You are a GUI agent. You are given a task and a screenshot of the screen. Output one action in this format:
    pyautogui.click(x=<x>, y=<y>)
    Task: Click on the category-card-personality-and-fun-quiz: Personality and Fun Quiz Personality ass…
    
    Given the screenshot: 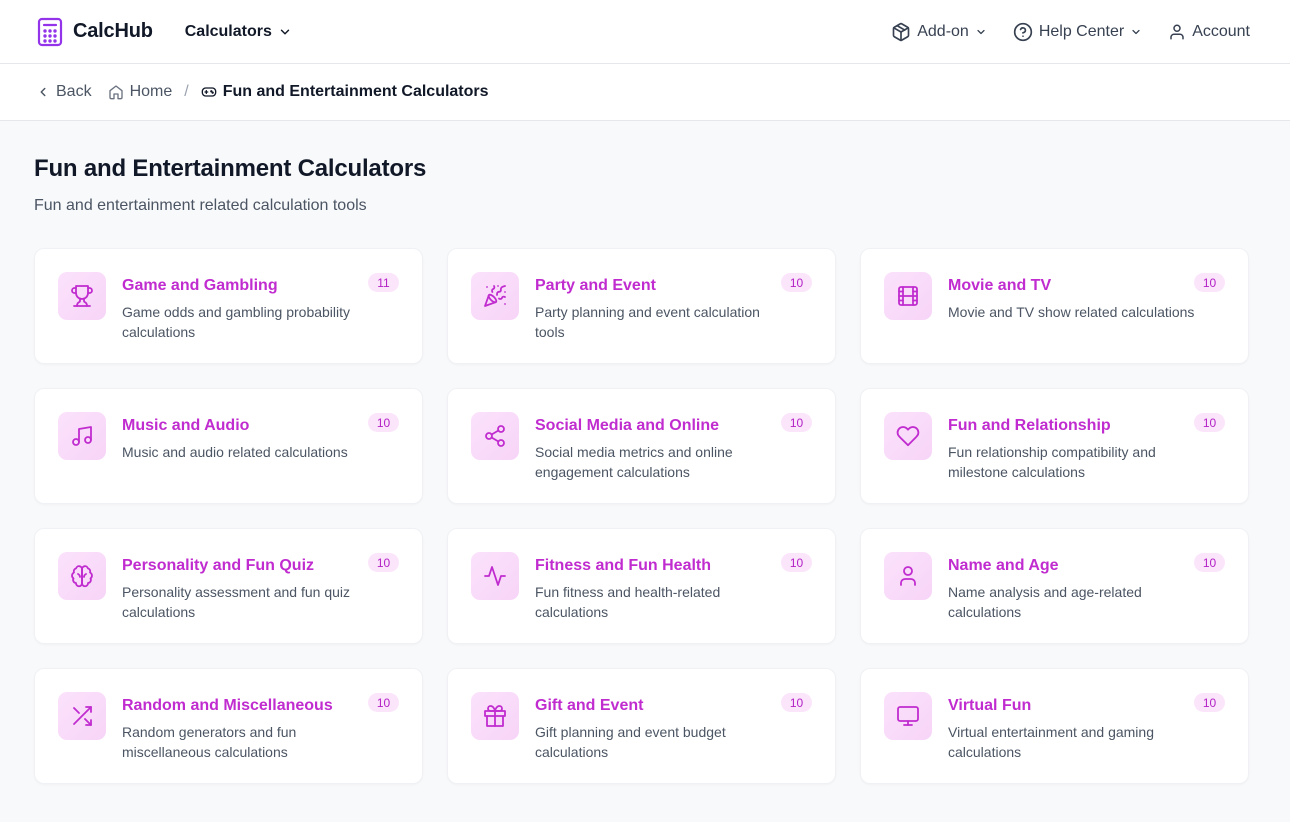 What is the action you would take?
    pyautogui.click(x=228, y=586)
    